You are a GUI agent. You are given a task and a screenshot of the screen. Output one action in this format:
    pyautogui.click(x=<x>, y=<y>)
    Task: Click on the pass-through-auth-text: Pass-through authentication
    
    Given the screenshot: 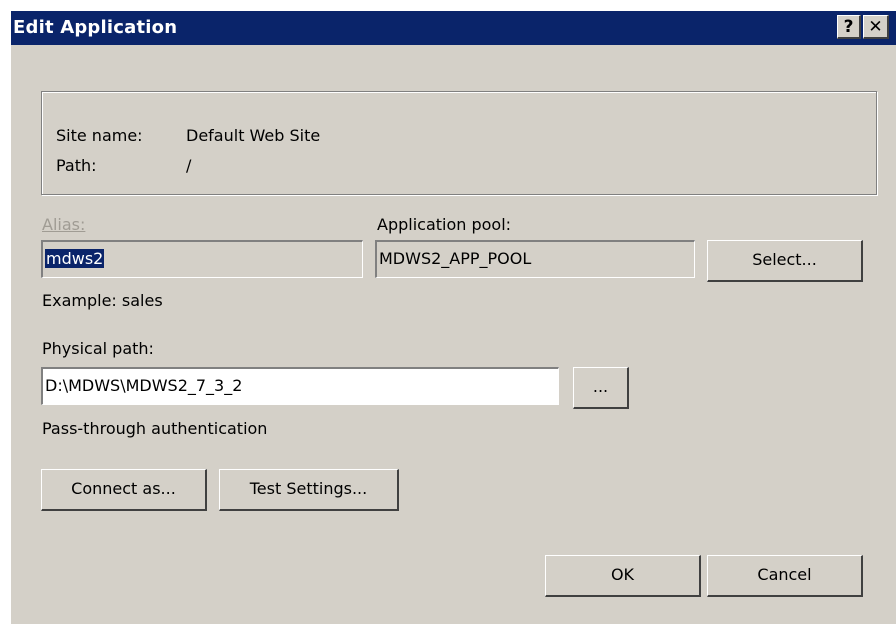 What is the action you would take?
    pyautogui.click(x=155, y=428)
    